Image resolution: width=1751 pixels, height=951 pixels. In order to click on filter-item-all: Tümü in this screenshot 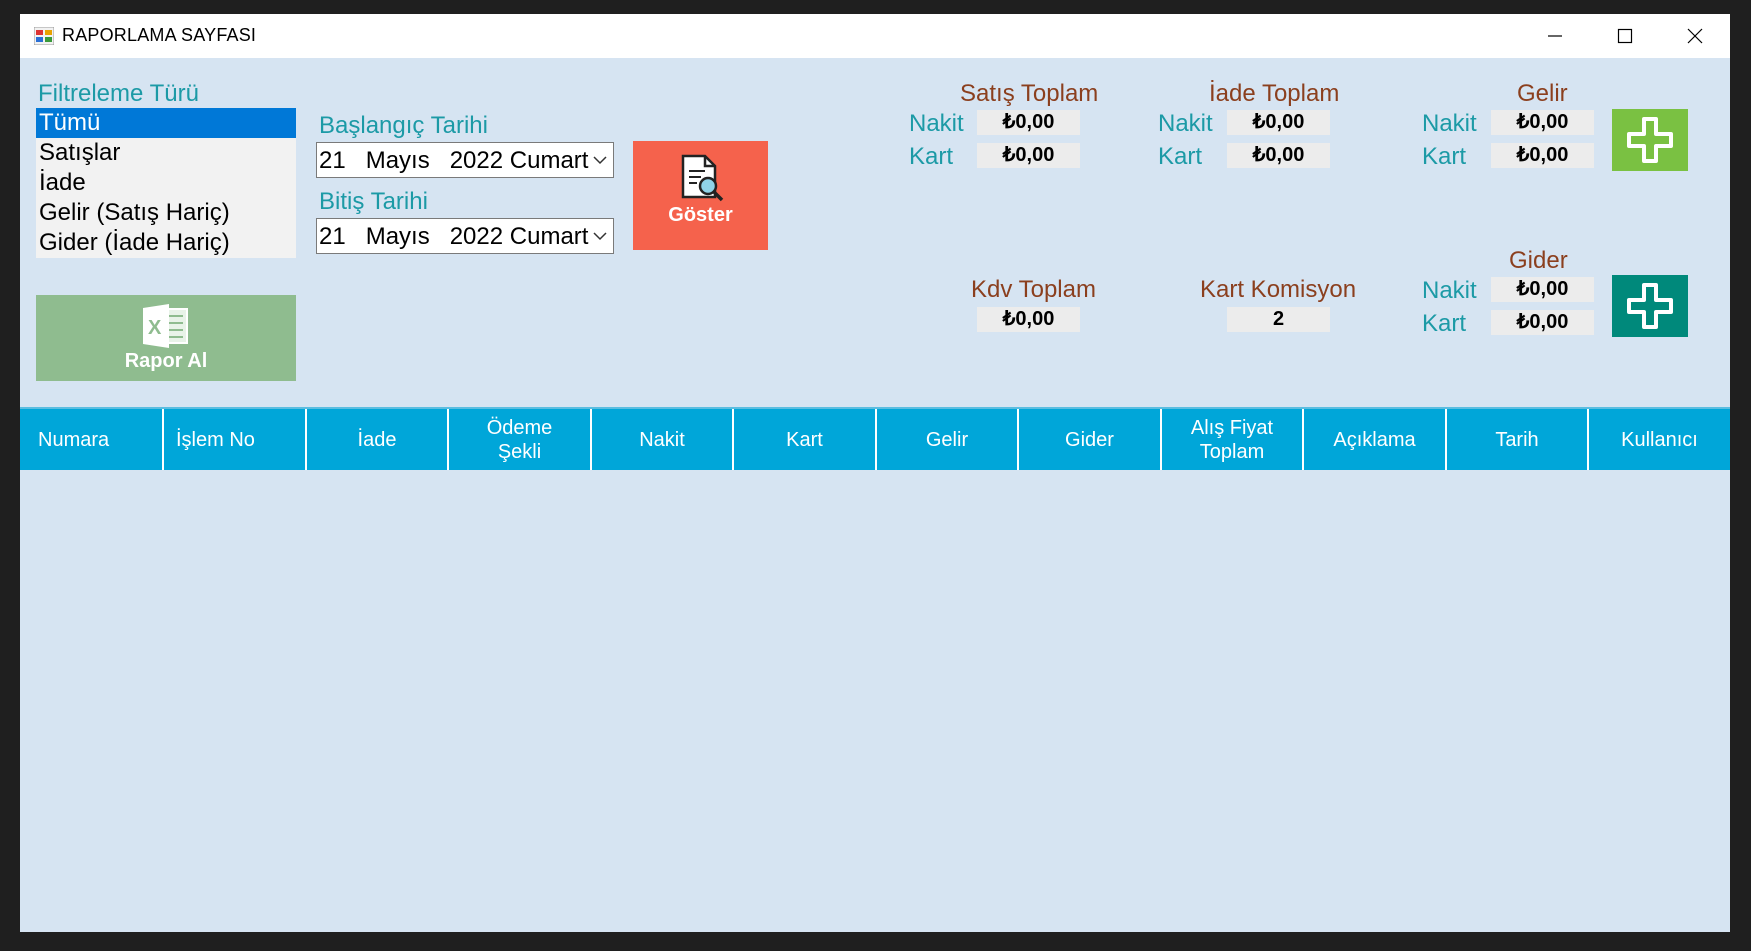, I will do `click(166, 123)`.